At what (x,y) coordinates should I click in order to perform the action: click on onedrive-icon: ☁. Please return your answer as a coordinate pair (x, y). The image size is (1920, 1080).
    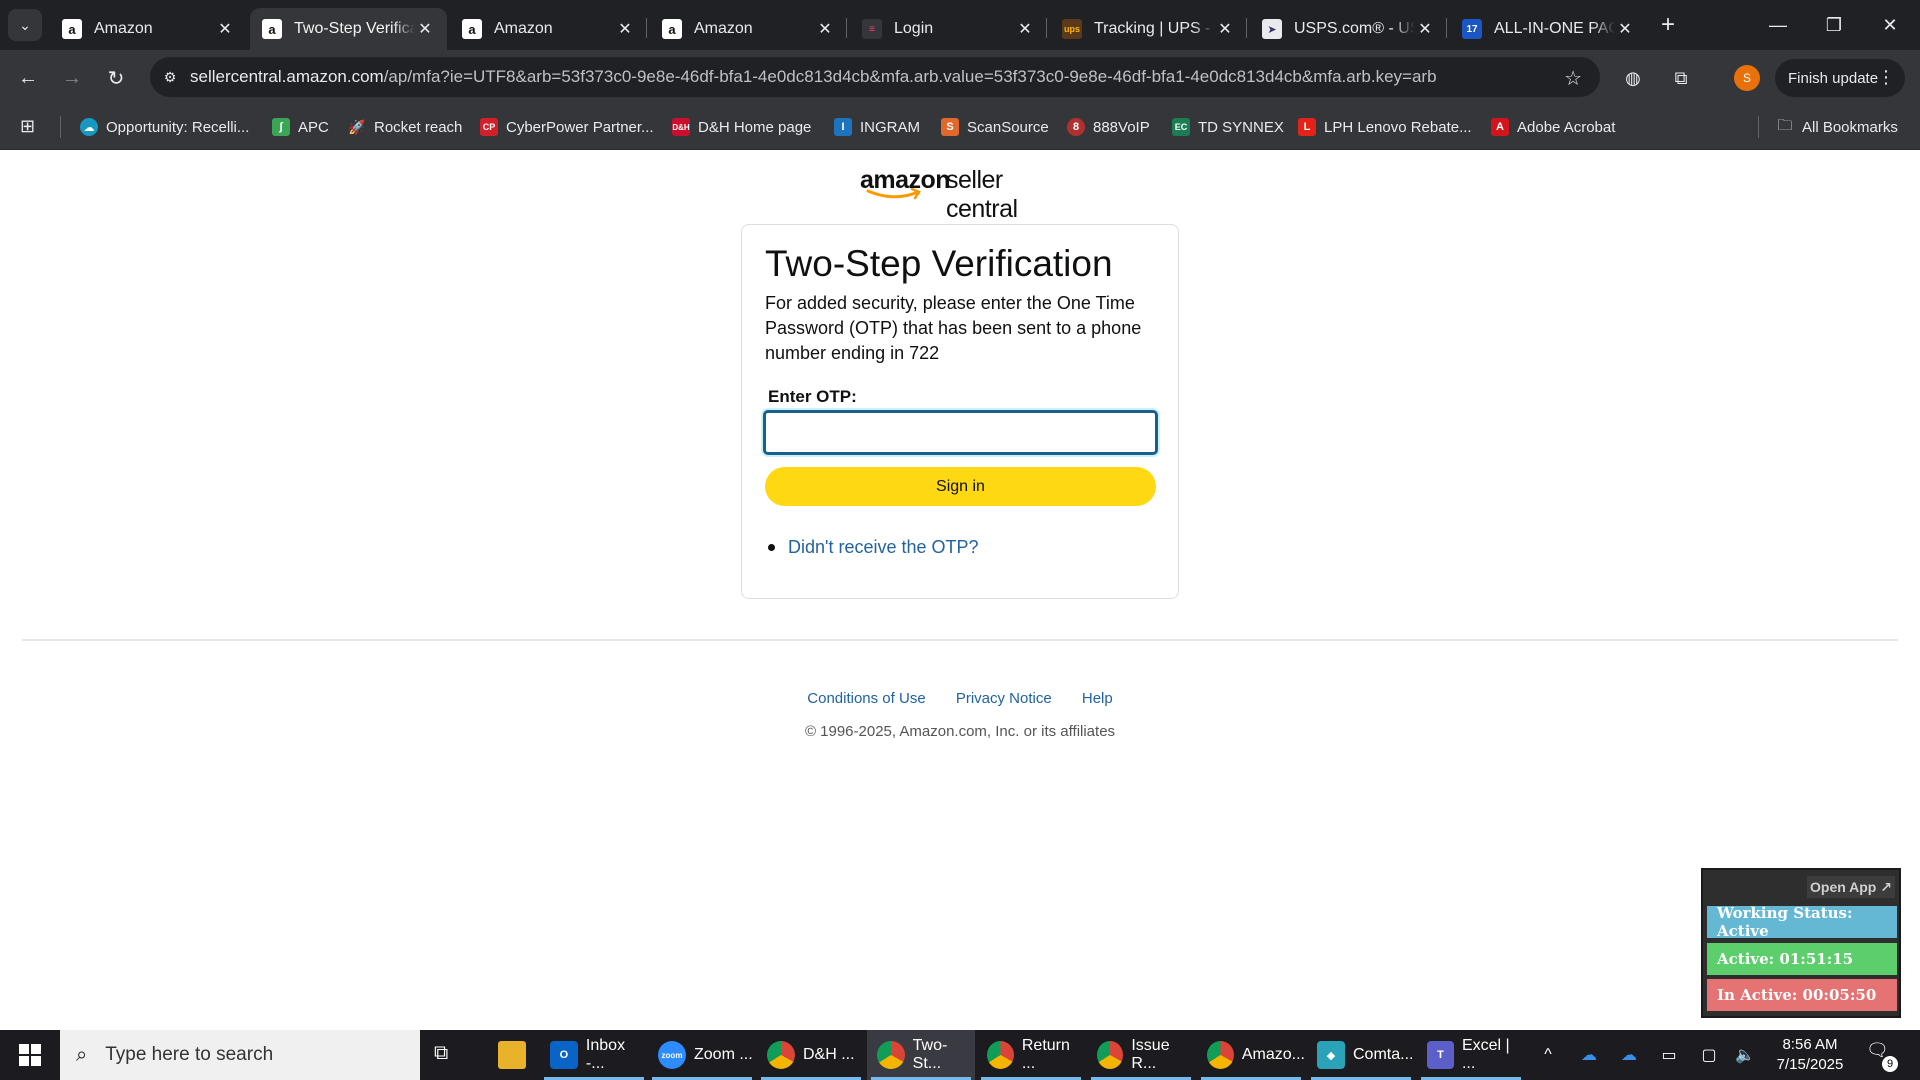
    Looking at the image, I should click on (1589, 1055).